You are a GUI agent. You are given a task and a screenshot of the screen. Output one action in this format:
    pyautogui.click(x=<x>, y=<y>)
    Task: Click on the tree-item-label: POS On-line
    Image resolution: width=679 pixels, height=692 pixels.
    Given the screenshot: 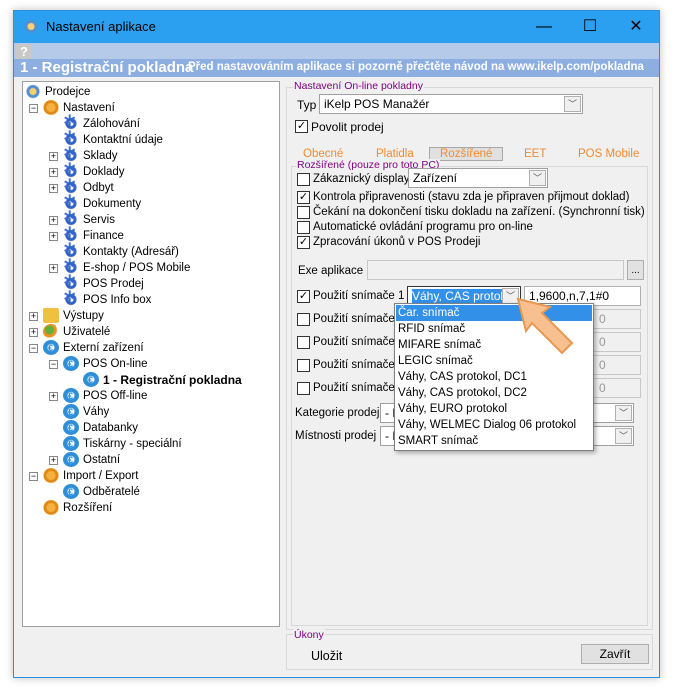 What is the action you would take?
    pyautogui.click(x=115, y=364)
    